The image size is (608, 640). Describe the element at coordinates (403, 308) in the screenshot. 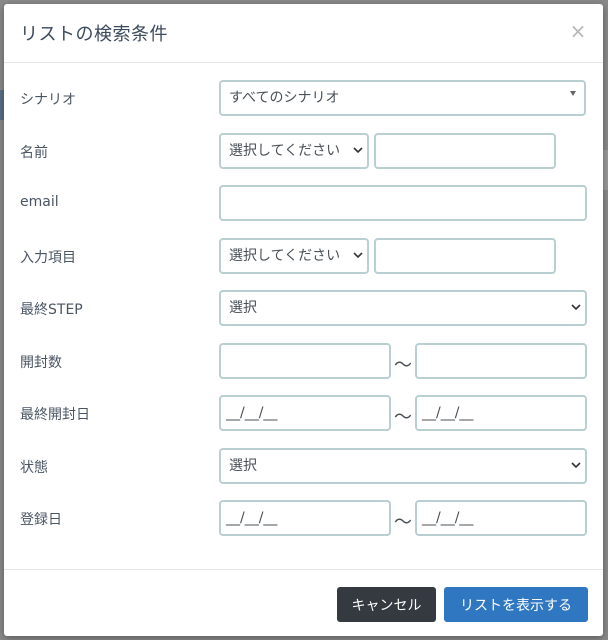

I see `last-step-select: 選択` at that location.